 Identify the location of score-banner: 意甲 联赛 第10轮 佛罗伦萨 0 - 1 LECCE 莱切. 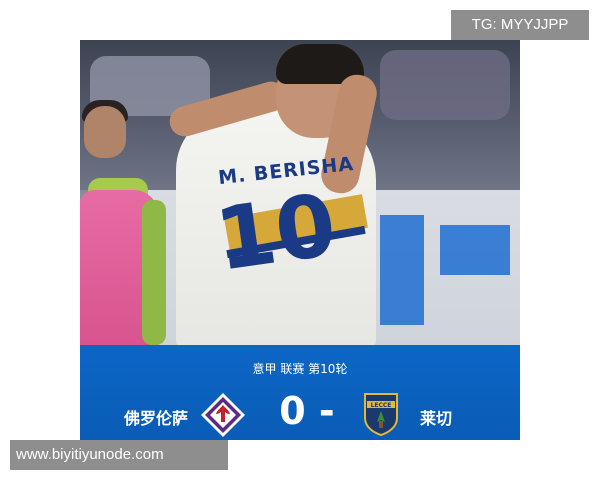
(300, 392).